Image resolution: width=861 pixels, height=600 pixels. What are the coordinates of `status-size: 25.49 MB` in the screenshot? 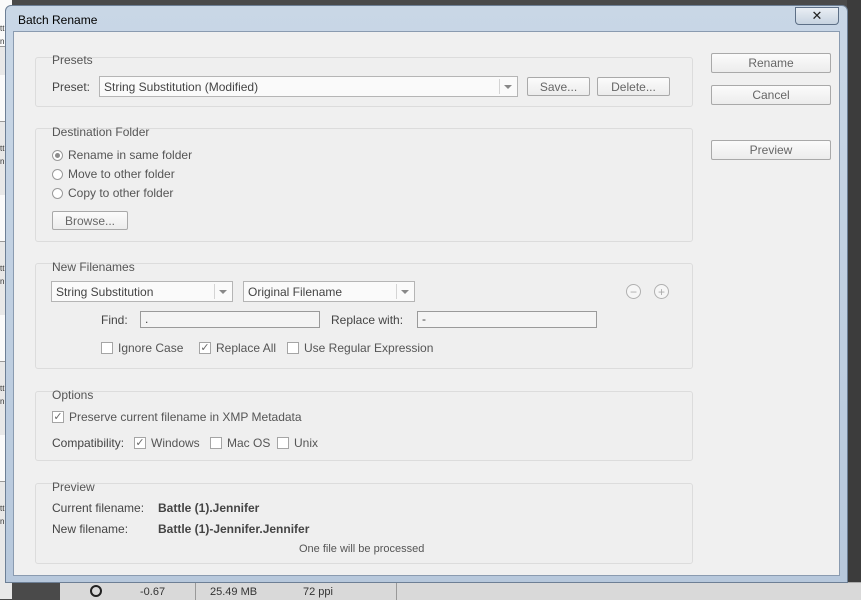 It's located at (234, 592).